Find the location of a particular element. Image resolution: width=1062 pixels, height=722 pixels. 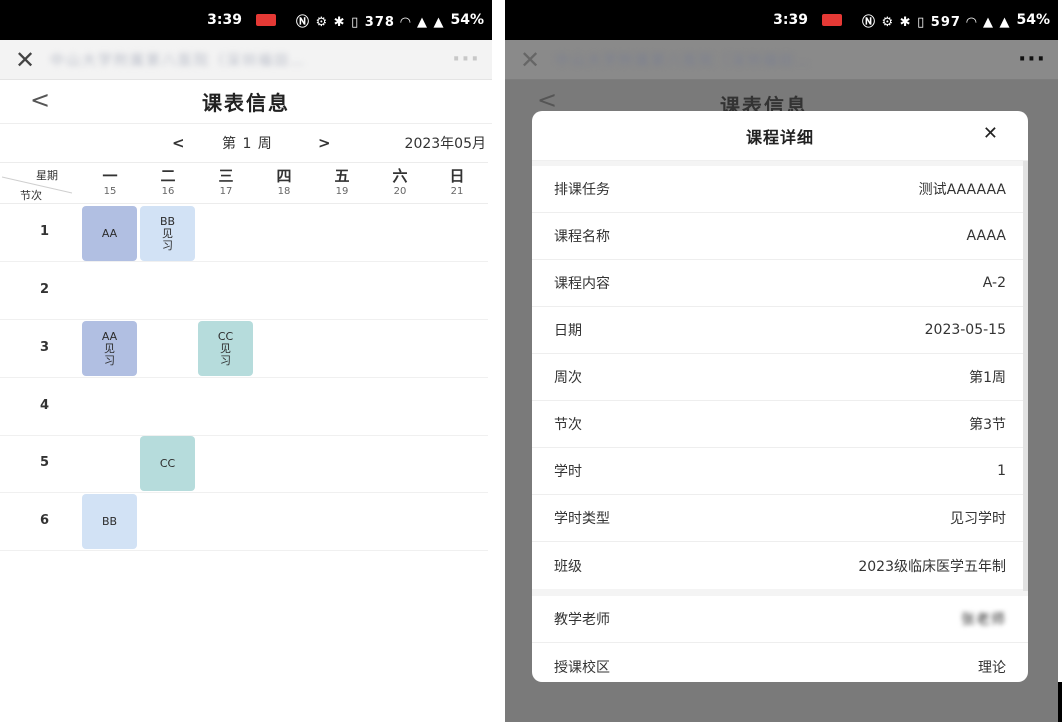

course-cell-cc-wed-3: CC 见 习 is located at coordinates (225, 348).